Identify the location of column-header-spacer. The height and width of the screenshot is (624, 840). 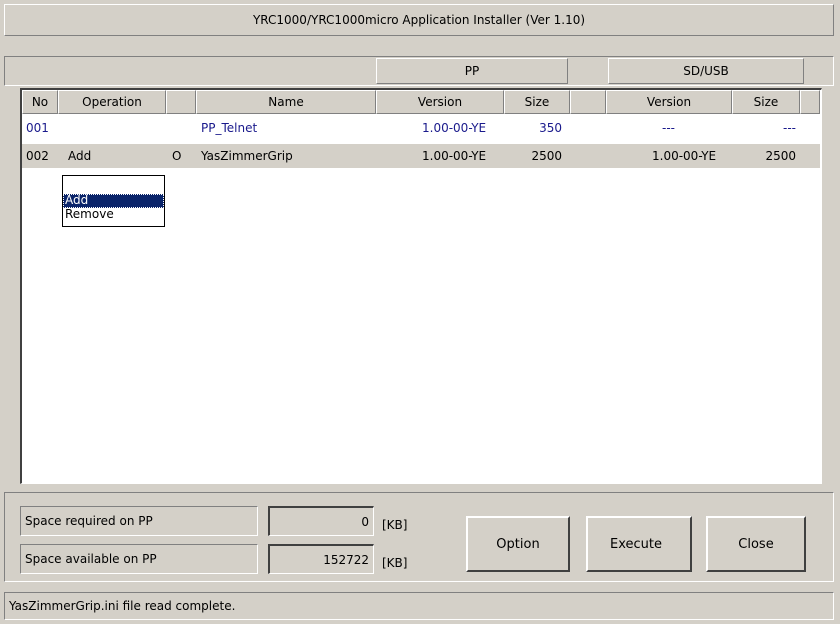
(588, 102).